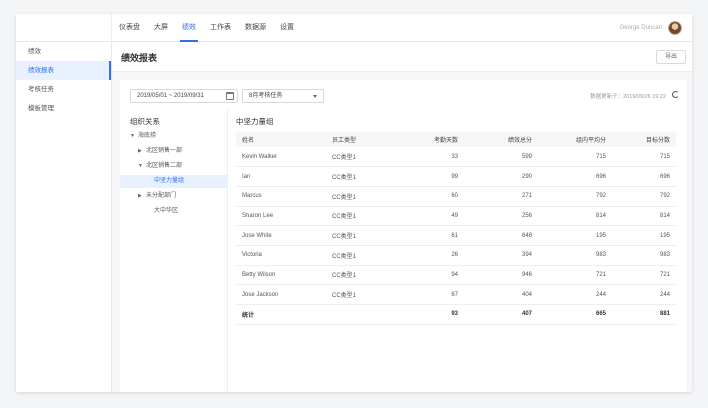 Image resolution: width=708 pixels, height=408 pixels. What do you see at coordinates (501, 196) in the screenshot?
I see `cell-total-score: 271` at bounding box center [501, 196].